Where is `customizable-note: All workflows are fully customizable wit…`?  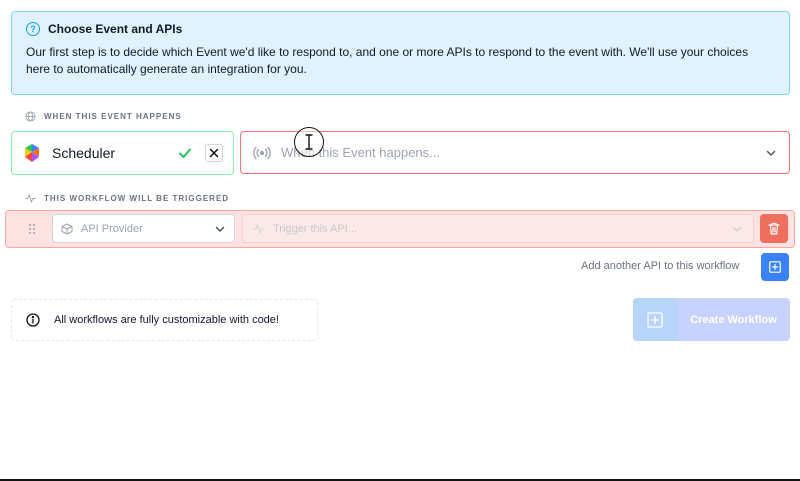 customizable-note: All workflows are fully customizable wit… is located at coordinates (164, 320).